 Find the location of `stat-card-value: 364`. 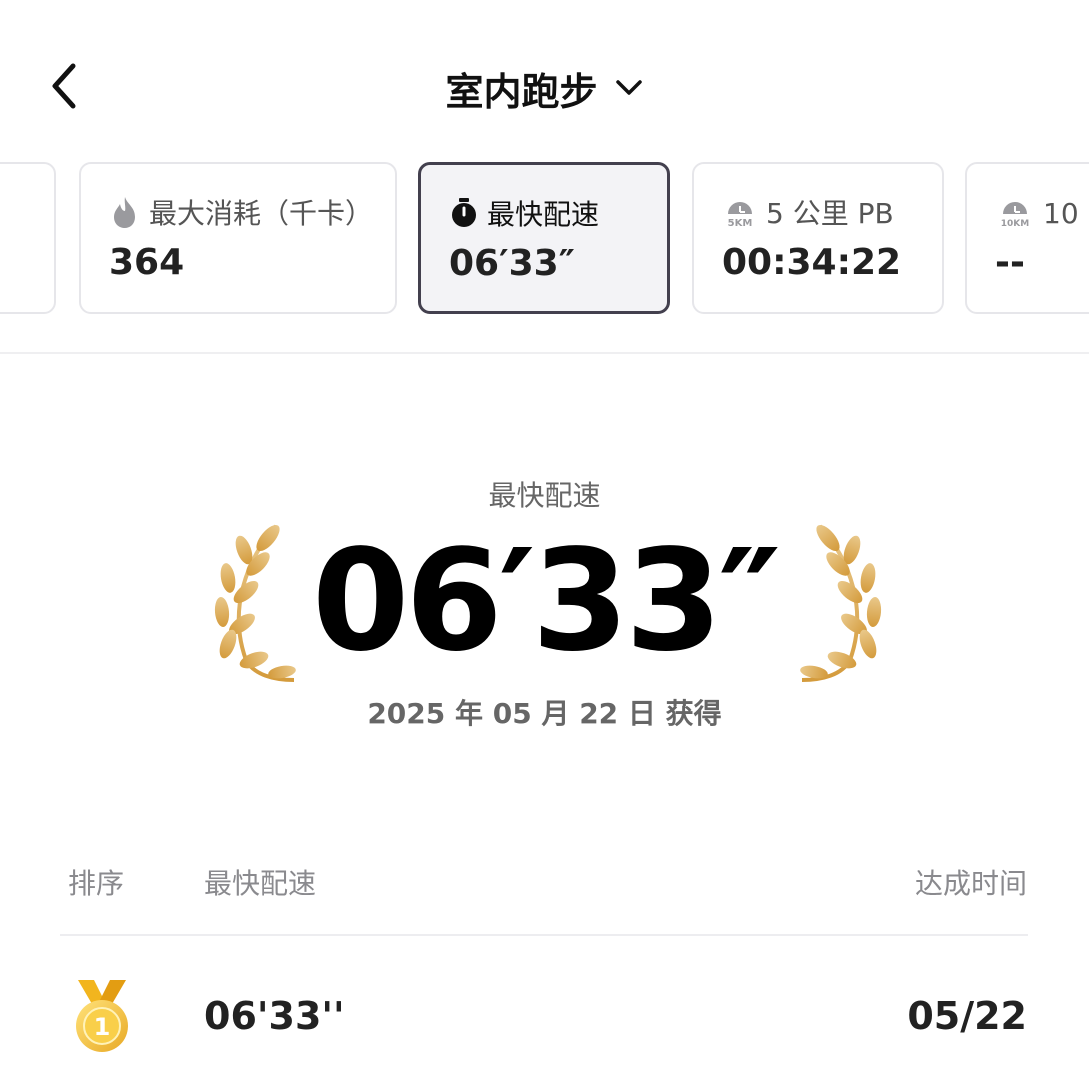

stat-card-value: 364 is located at coordinates (147, 262).